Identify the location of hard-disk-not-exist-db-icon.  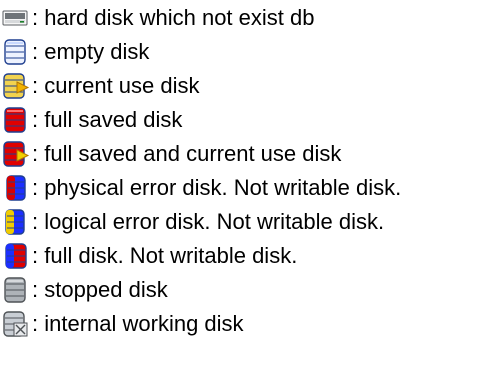
(15, 18).